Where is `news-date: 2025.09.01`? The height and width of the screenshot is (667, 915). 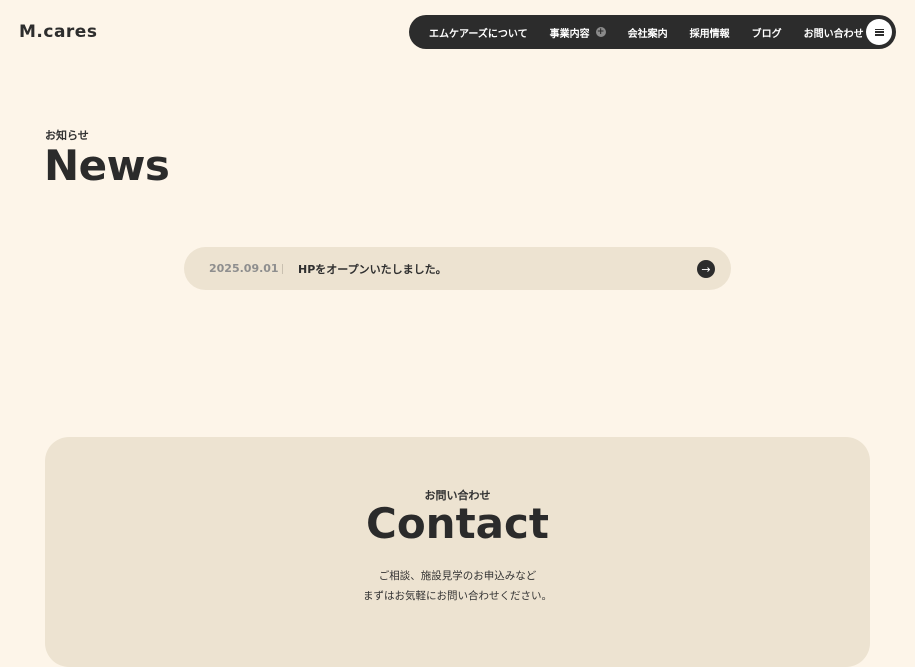
news-date: 2025.09.01 is located at coordinates (244, 268).